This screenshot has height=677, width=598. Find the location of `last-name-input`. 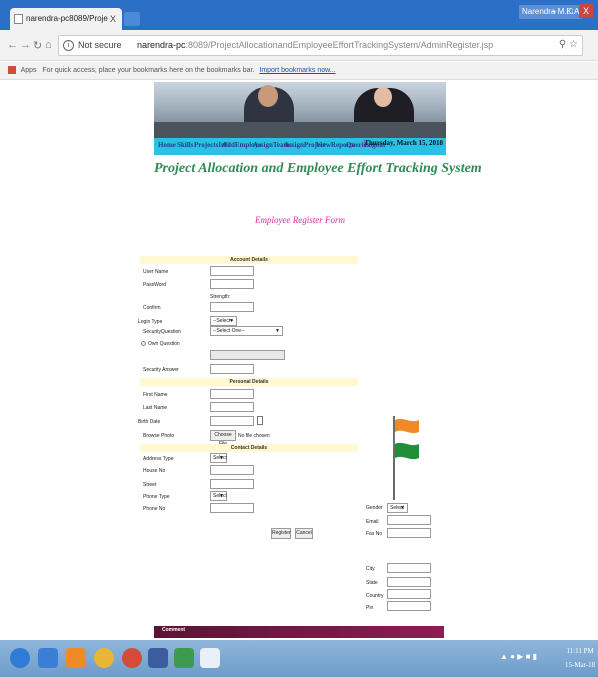

last-name-input is located at coordinates (232, 407).